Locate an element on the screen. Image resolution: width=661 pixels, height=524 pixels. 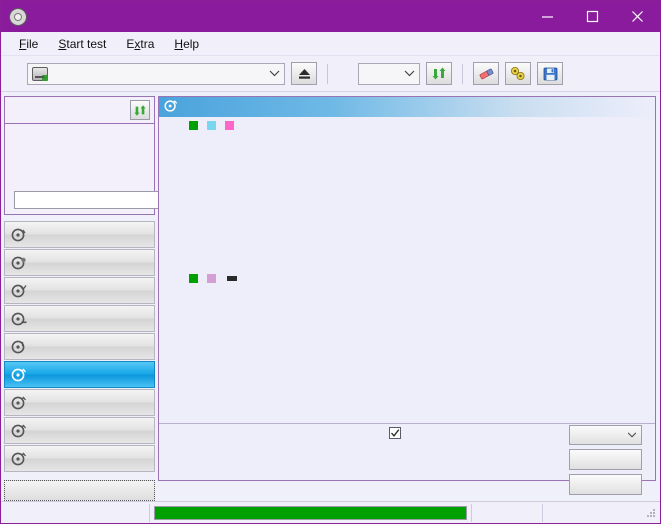
legend-swatch-bis is located at coordinates (193, 278).